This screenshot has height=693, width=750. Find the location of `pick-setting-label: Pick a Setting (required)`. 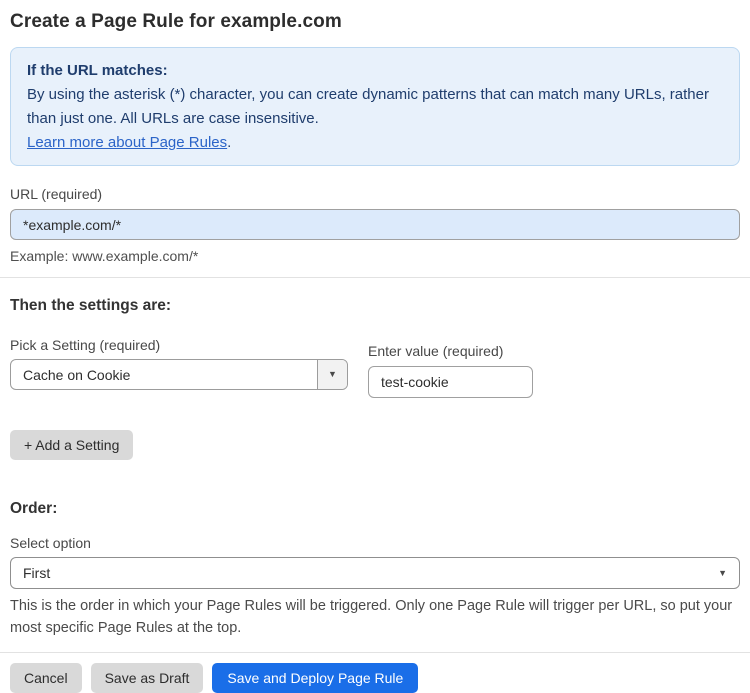

pick-setting-label: Pick a Setting (required) is located at coordinates (85, 345).